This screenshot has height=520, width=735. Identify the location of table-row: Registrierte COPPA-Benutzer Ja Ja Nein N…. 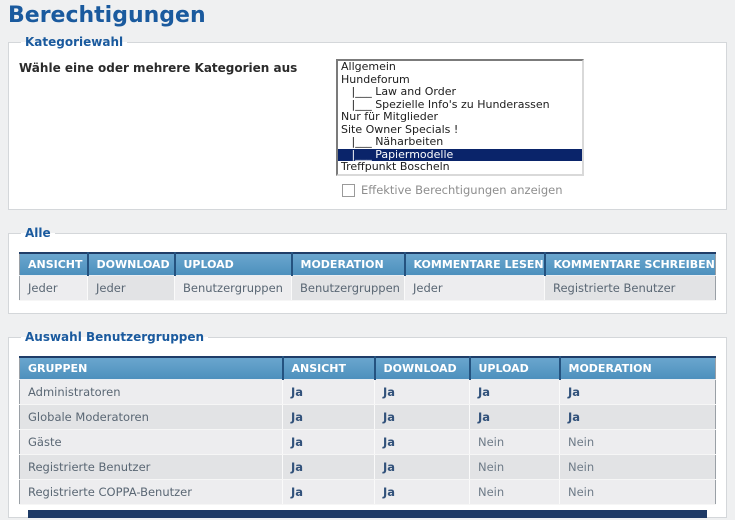
(367, 492).